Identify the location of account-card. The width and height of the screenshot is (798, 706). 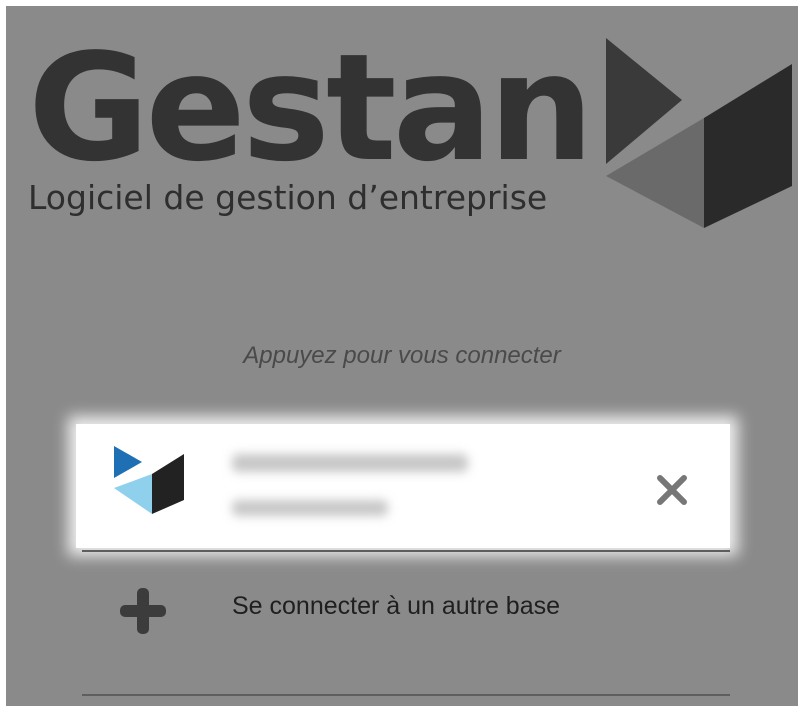
(403, 486).